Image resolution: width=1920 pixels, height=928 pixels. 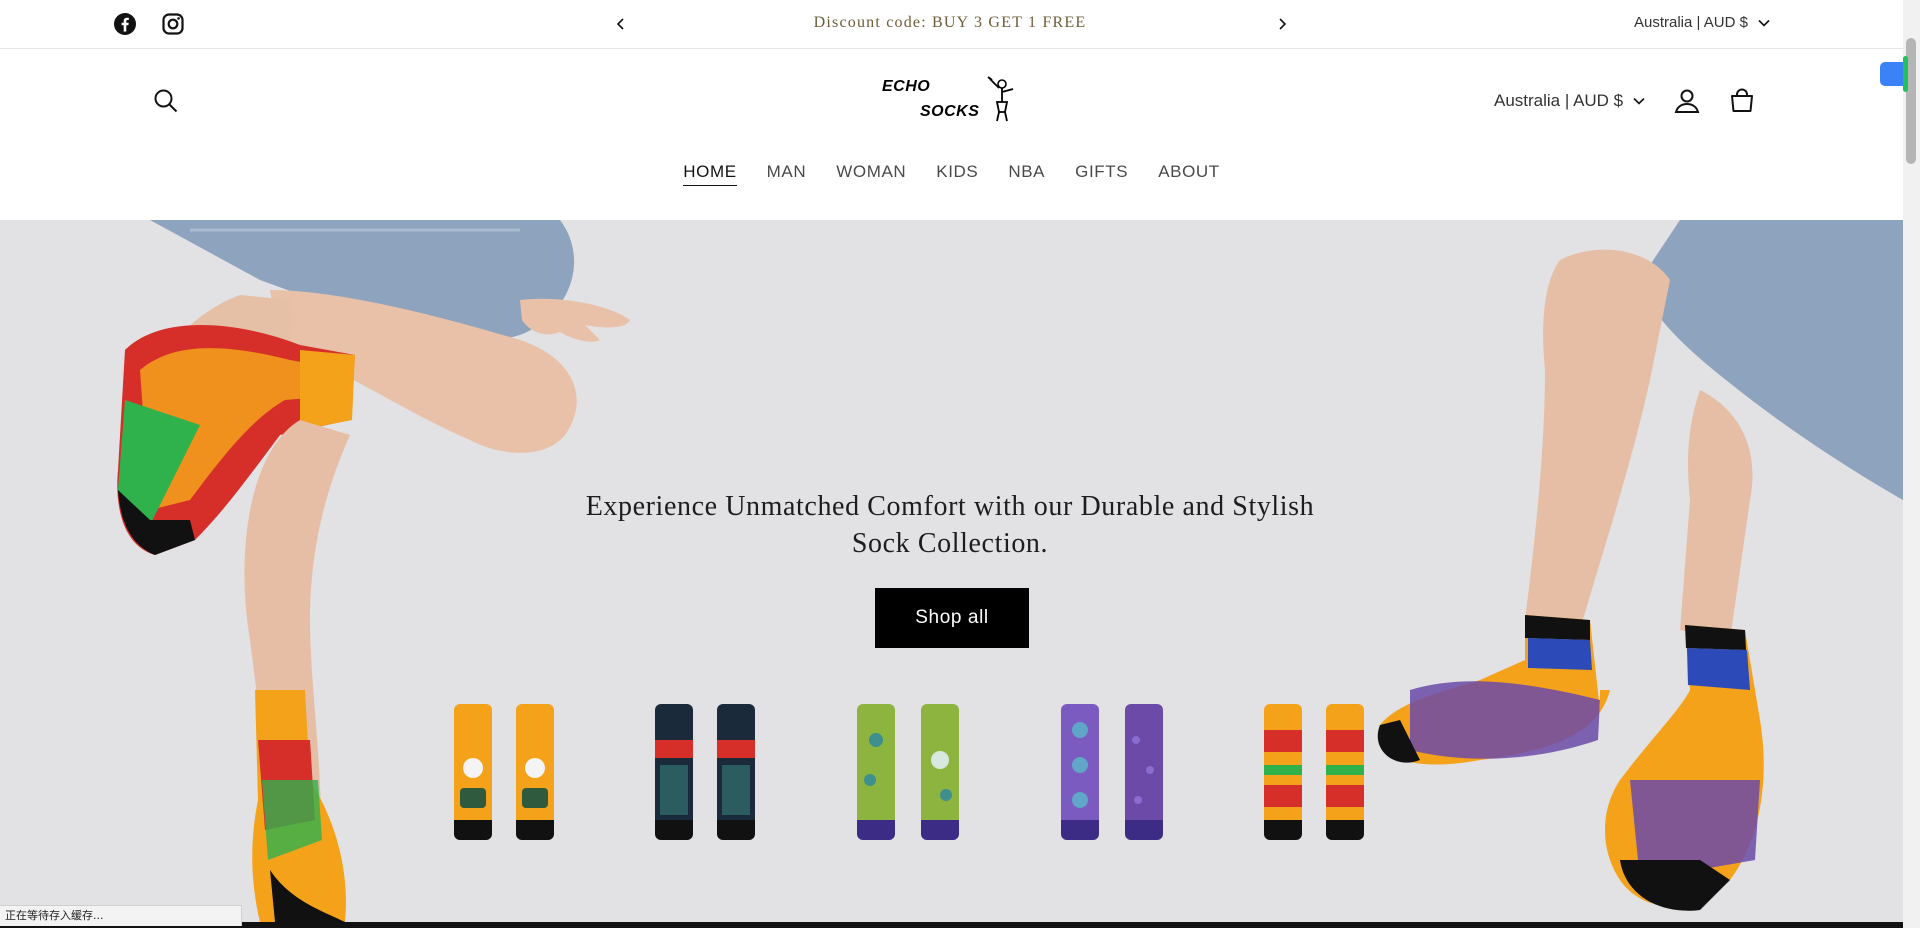 What do you see at coordinates (957, 174) in the screenshot?
I see `nav-item-kids: KIDS` at bounding box center [957, 174].